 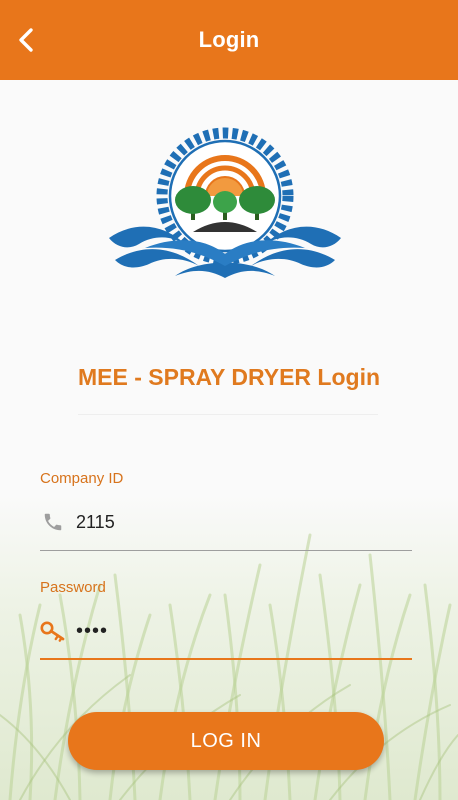 I want to click on login-button: LOG IN, so click(x=226, y=741).